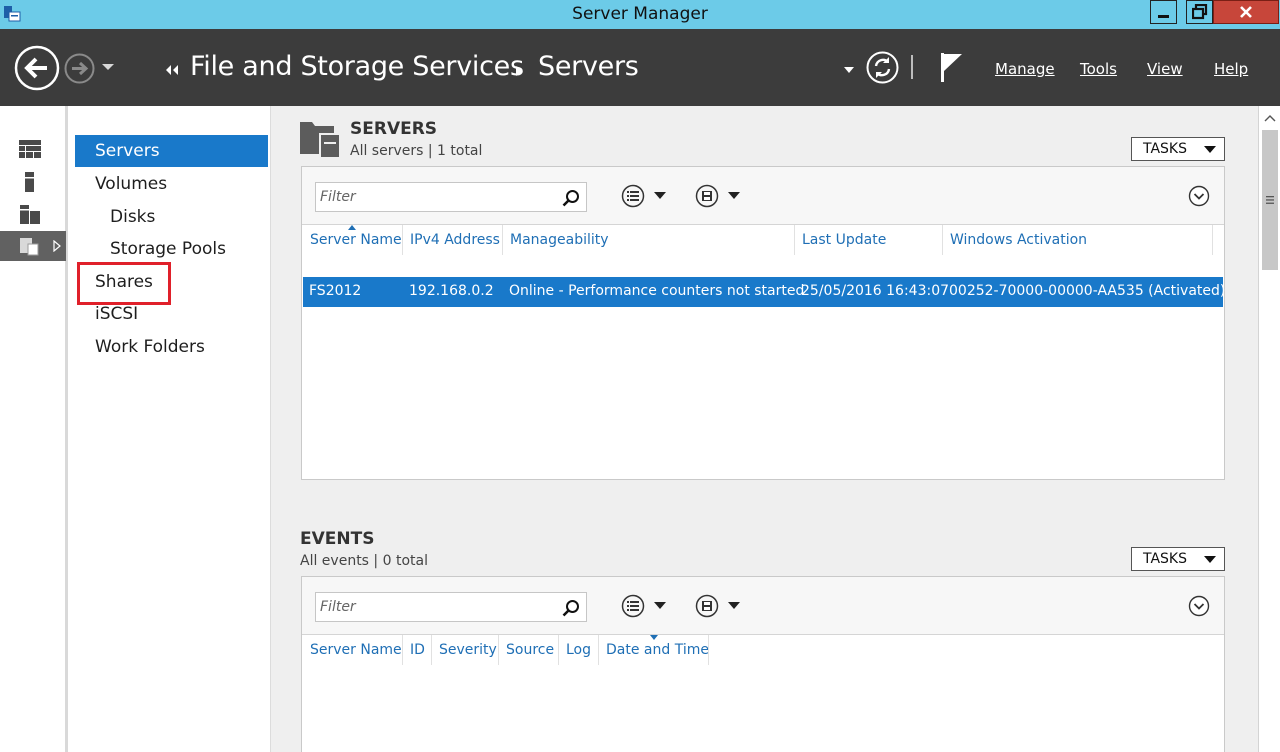 This screenshot has height=752, width=1280. What do you see at coordinates (1098, 69) in the screenshot?
I see `tools-menu: Tools` at bounding box center [1098, 69].